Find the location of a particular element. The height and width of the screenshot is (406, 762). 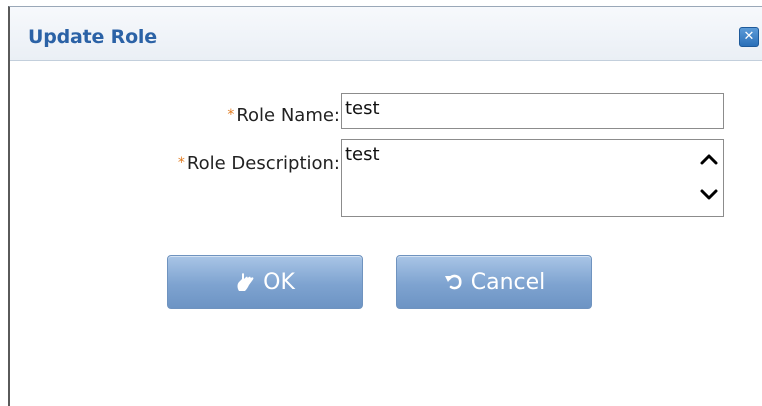

textarea-scrollbar is located at coordinates (709, 177).